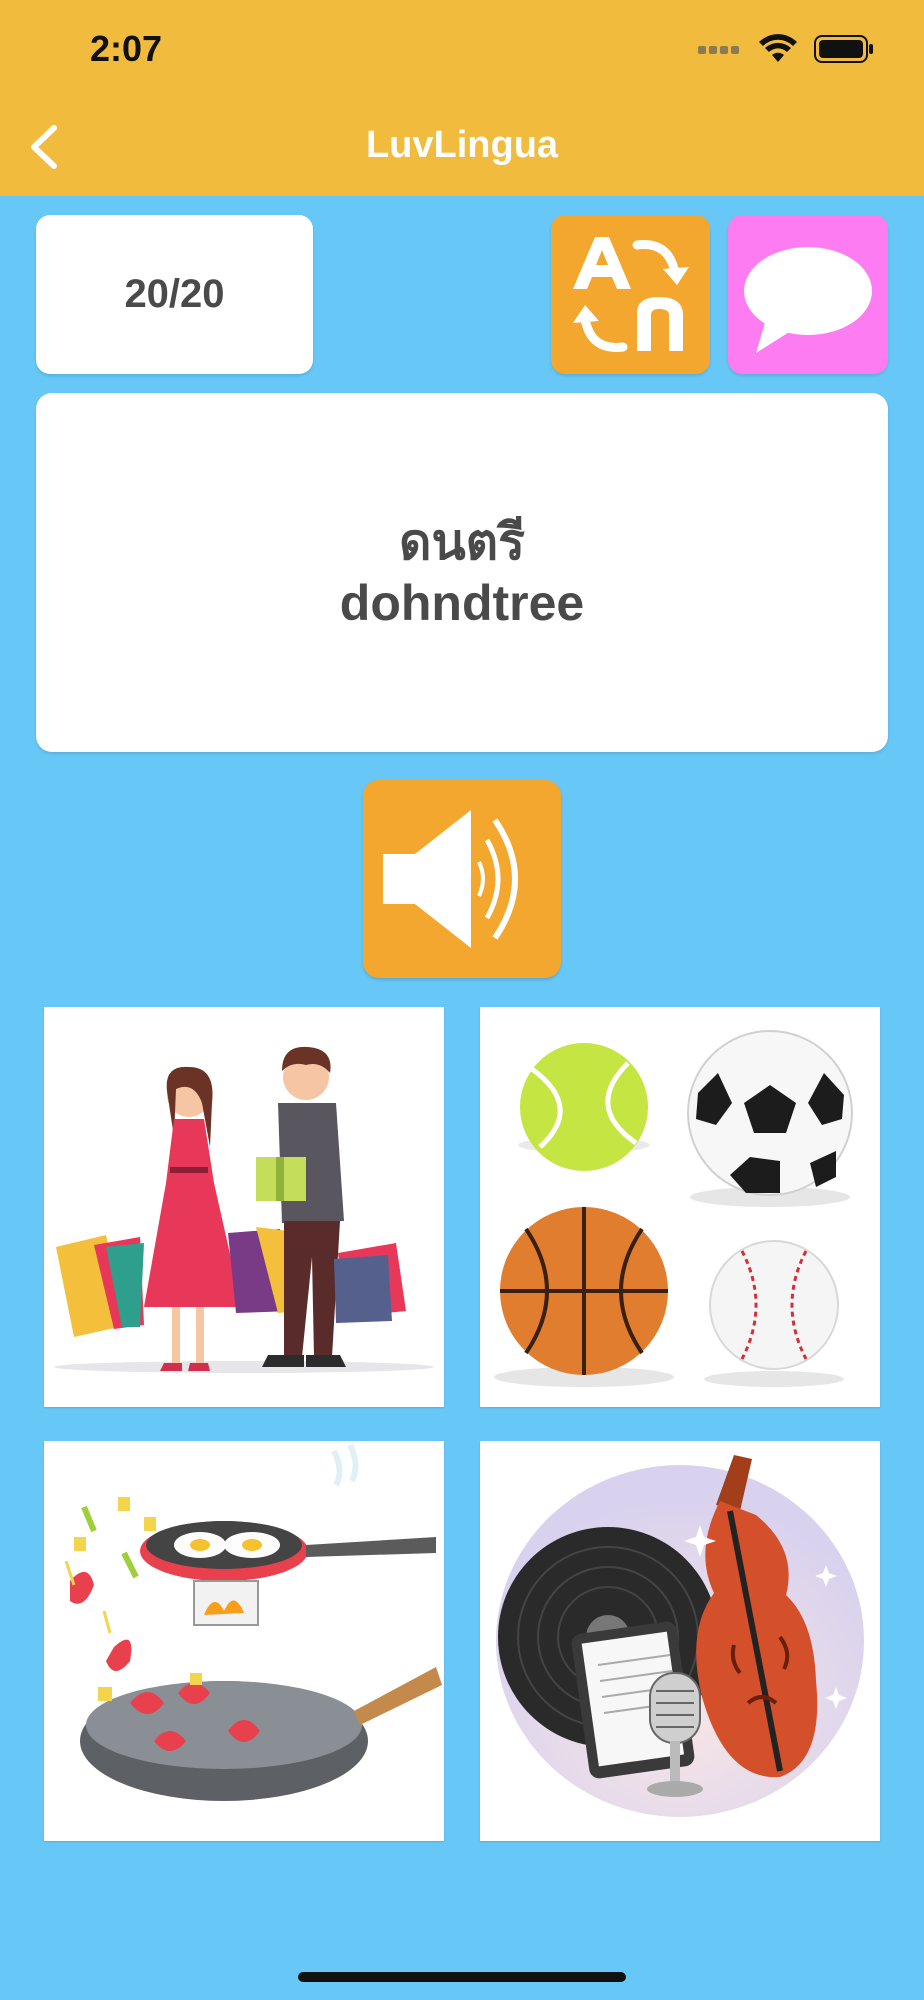 This screenshot has width=924, height=2000. What do you see at coordinates (244, 1209) in the screenshot?
I see `shopping-couple-image` at bounding box center [244, 1209].